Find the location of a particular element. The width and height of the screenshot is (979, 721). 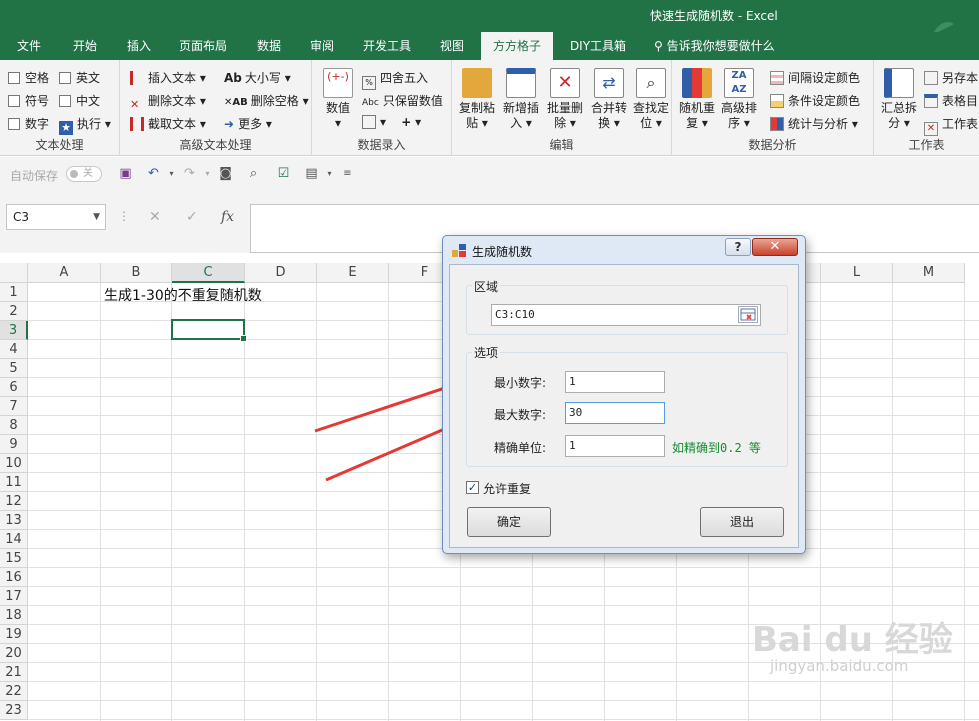

redo-dropdown-icon: ▾ is located at coordinates (207, 174).